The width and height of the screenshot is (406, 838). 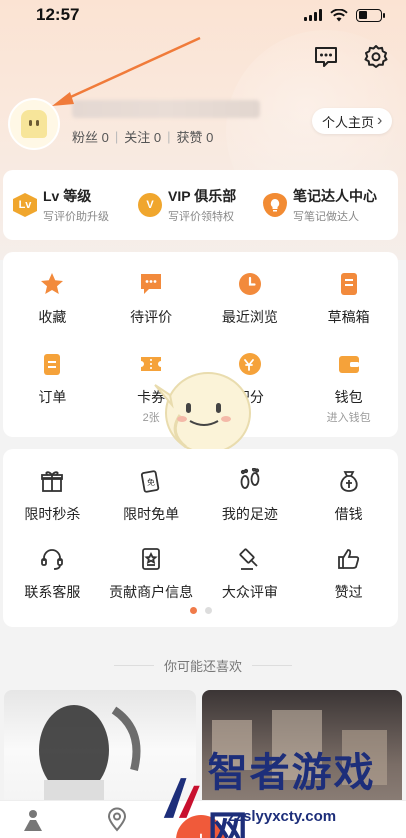 What do you see at coordinates (376, 57) in the screenshot?
I see `gear-icon` at bounding box center [376, 57].